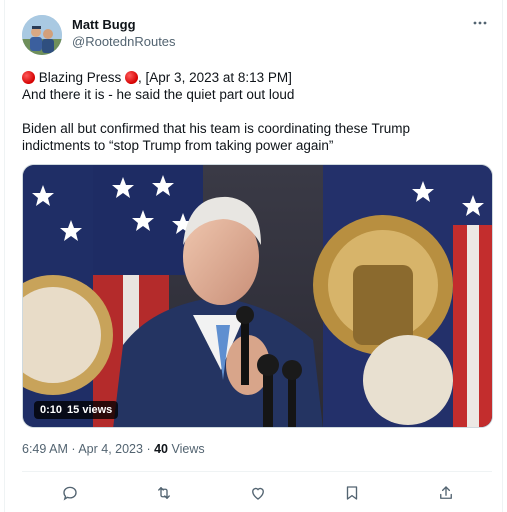 This screenshot has width=507, height=512. What do you see at coordinates (161, 449) in the screenshot?
I see `view-count: 40` at bounding box center [161, 449].